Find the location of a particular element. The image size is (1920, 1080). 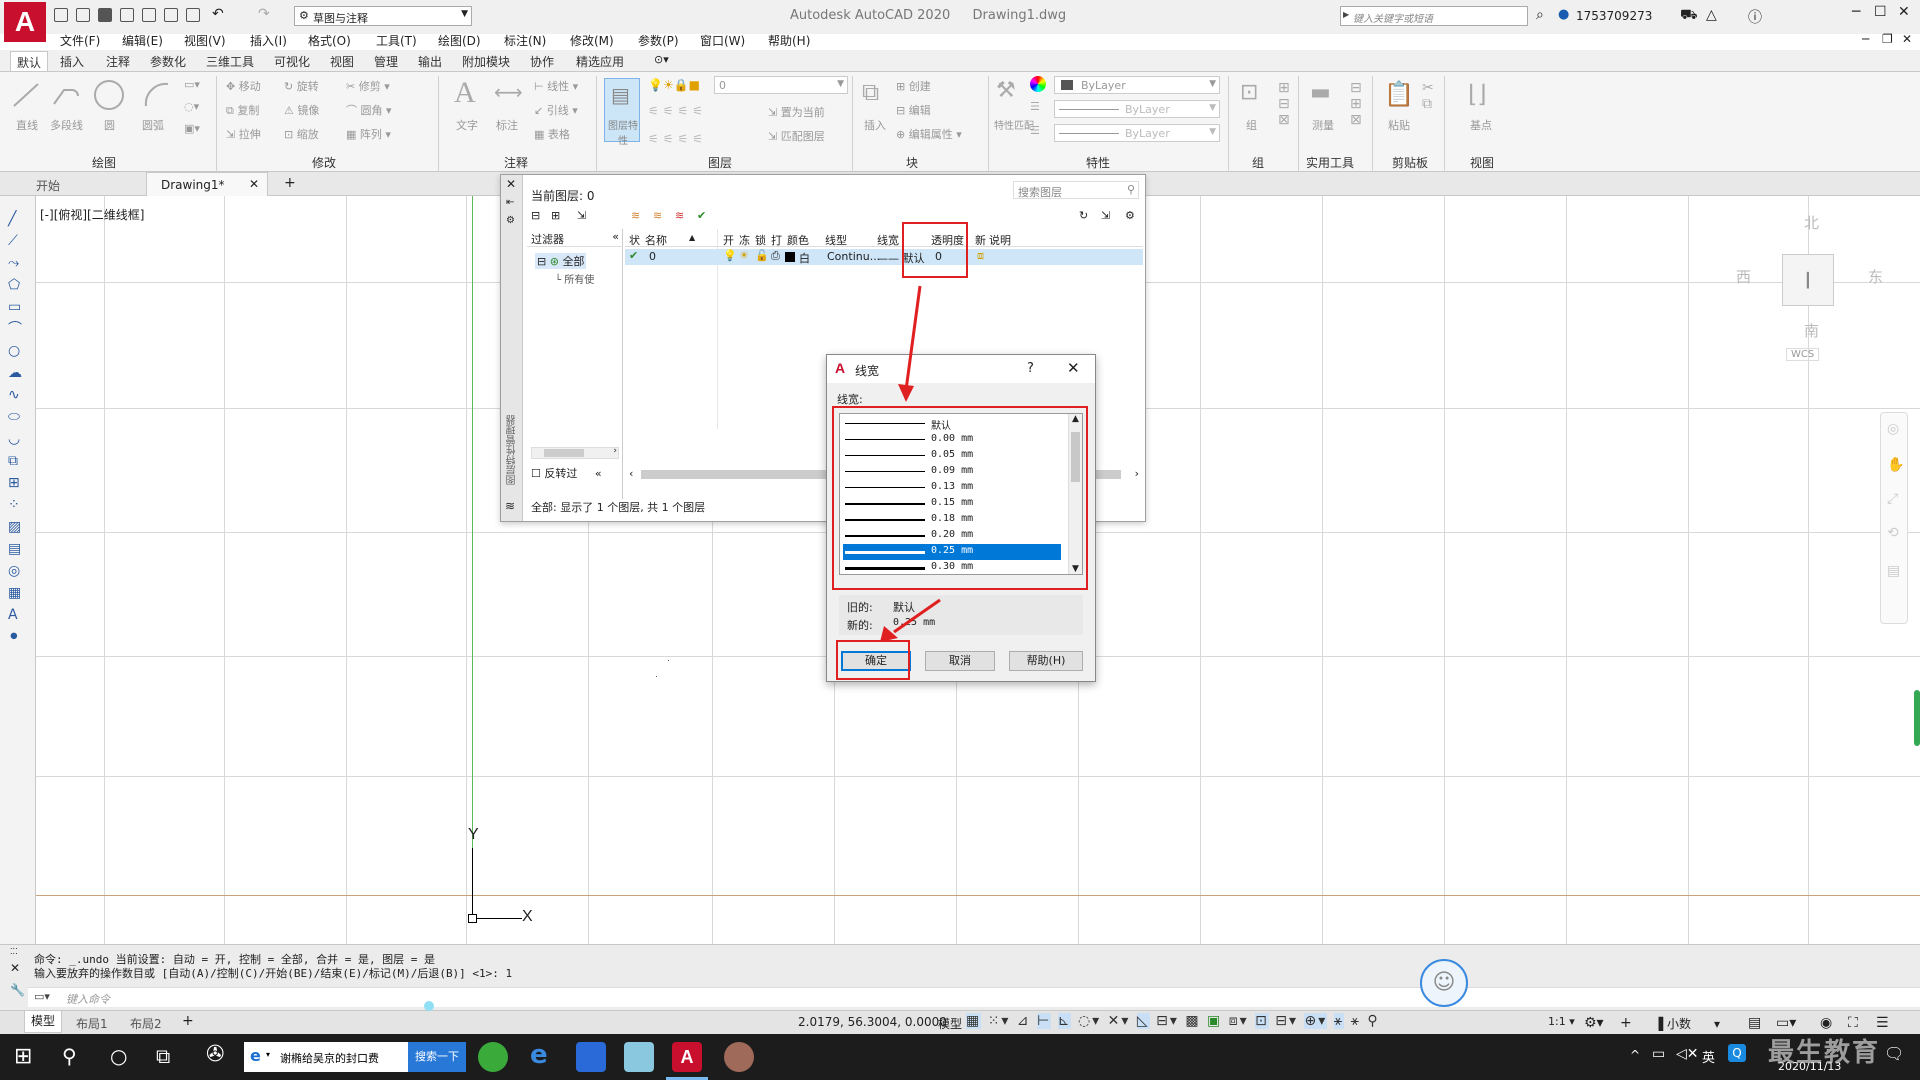

notepad-icon is located at coordinates (639, 1057).